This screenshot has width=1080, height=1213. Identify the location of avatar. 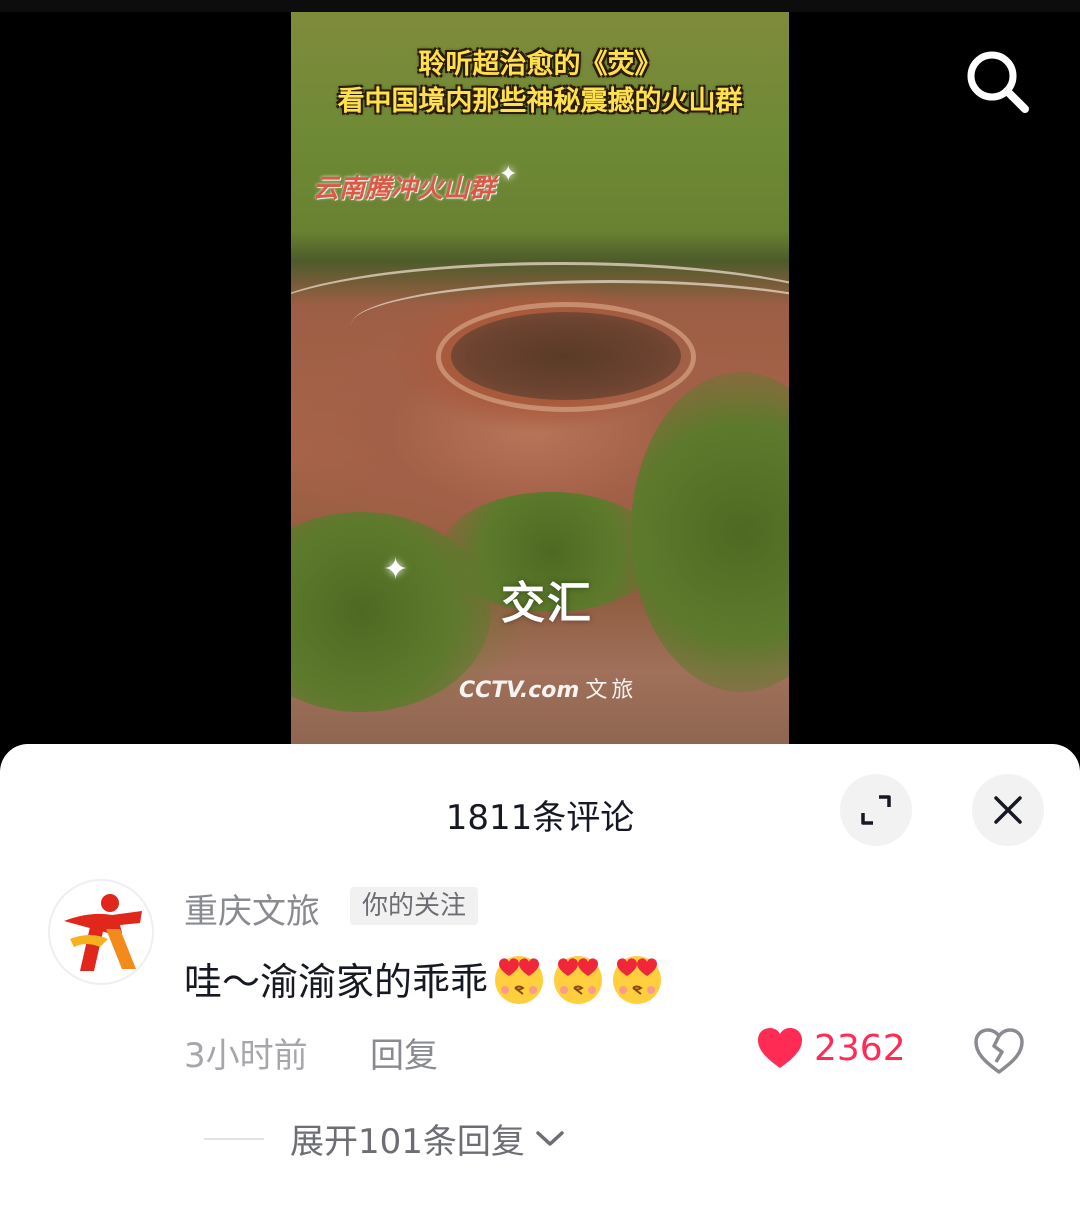
(101, 932).